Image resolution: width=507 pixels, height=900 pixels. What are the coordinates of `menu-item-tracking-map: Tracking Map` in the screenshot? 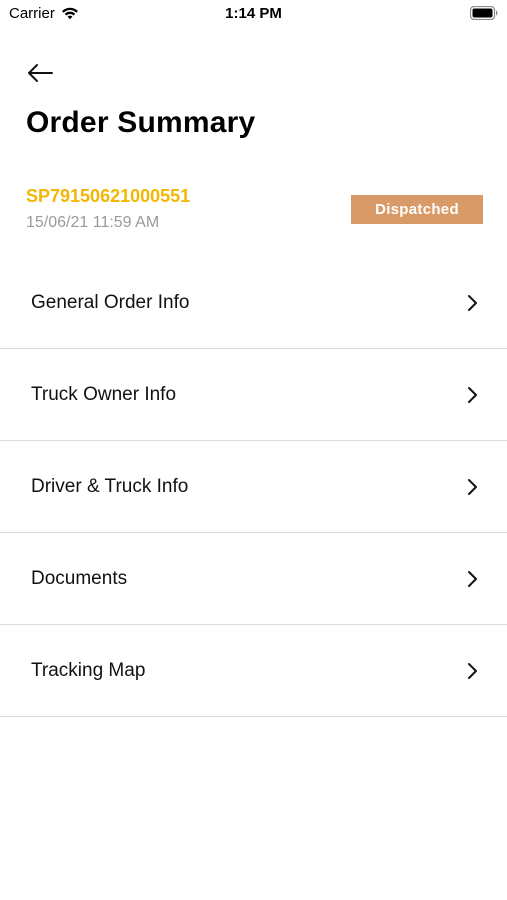 It's located at (253, 671).